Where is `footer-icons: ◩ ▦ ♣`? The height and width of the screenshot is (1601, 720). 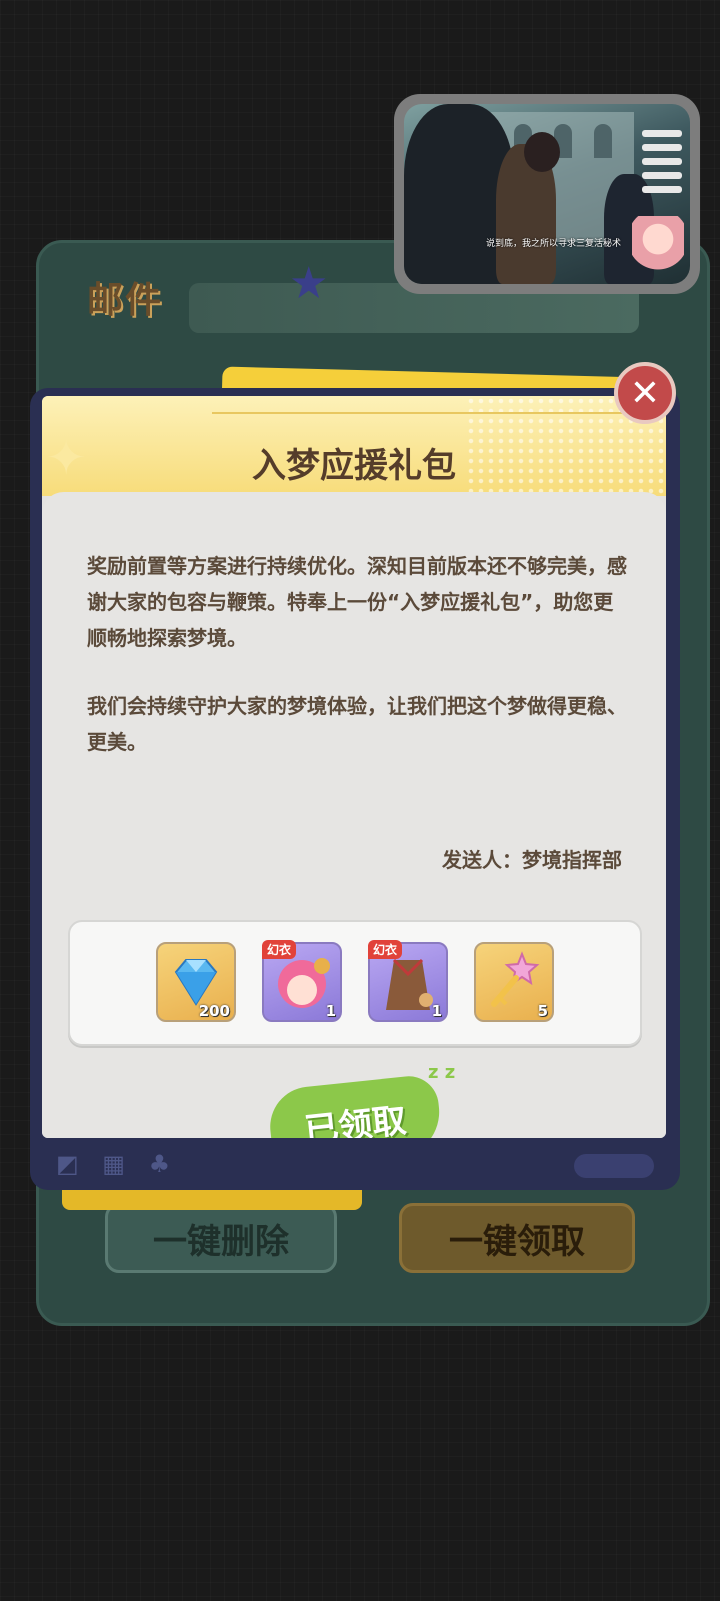 footer-icons: ◩ ▦ ♣ is located at coordinates (117, 1164).